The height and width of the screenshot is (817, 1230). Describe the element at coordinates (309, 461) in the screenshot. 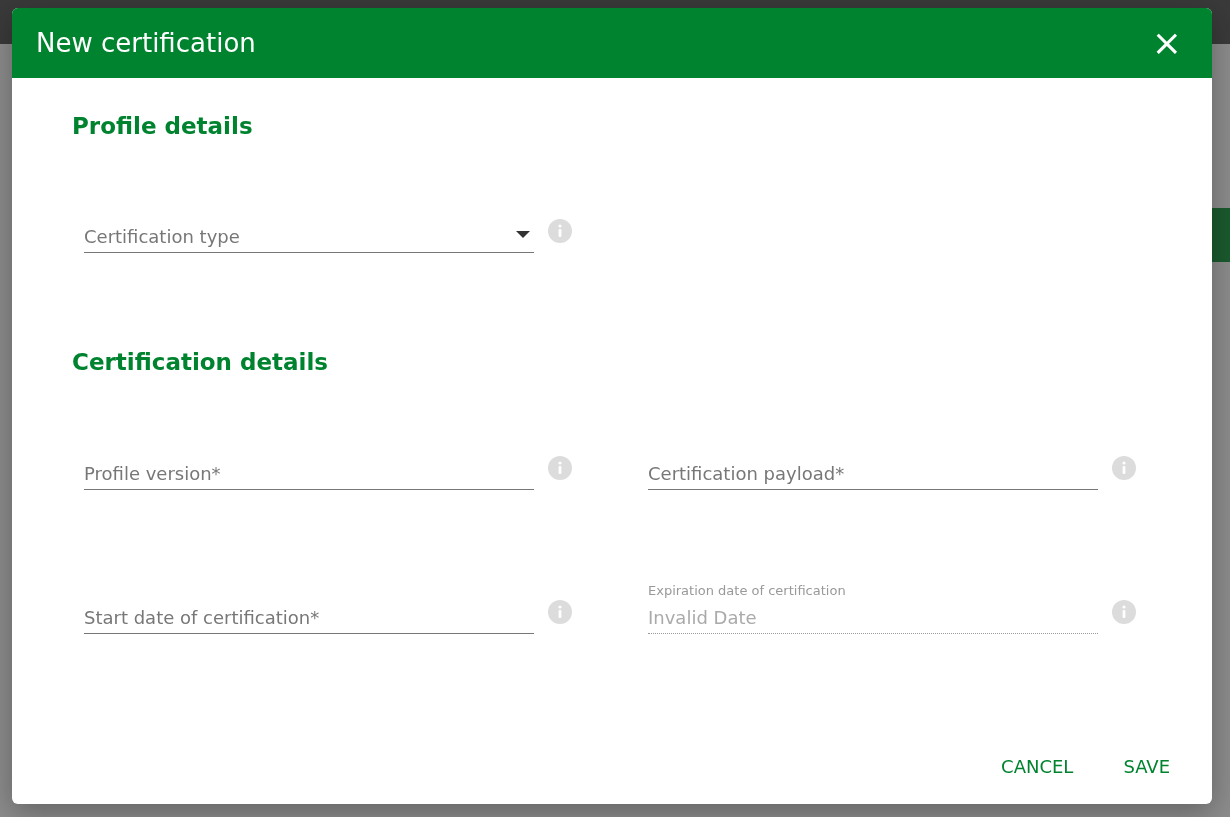

I see `input-field: Profile version*` at that location.